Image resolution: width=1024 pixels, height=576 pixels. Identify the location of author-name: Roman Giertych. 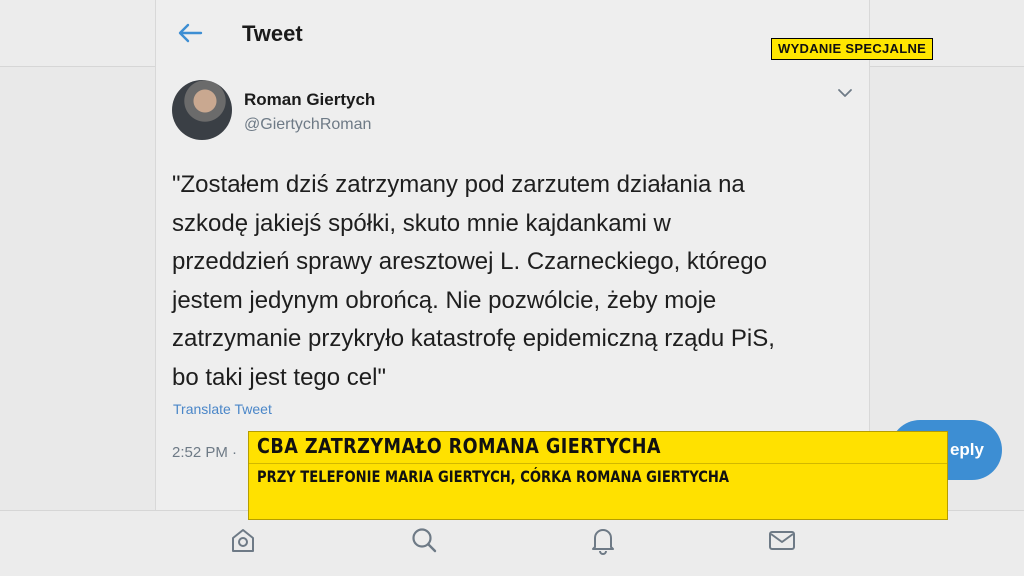
(309, 100).